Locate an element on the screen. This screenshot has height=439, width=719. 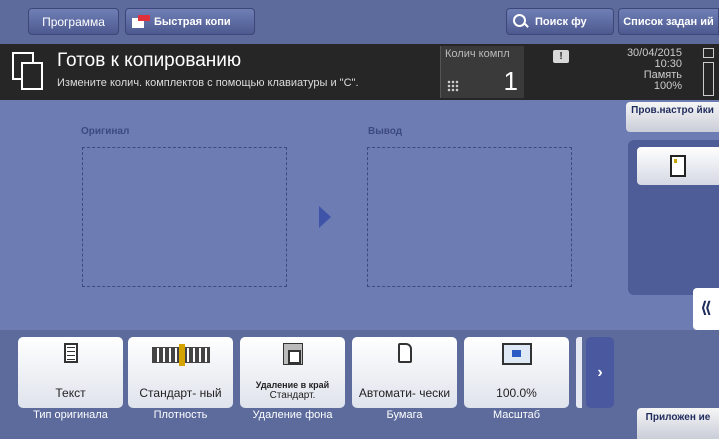
density-value: Стандарт- ный is located at coordinates (180, 393).